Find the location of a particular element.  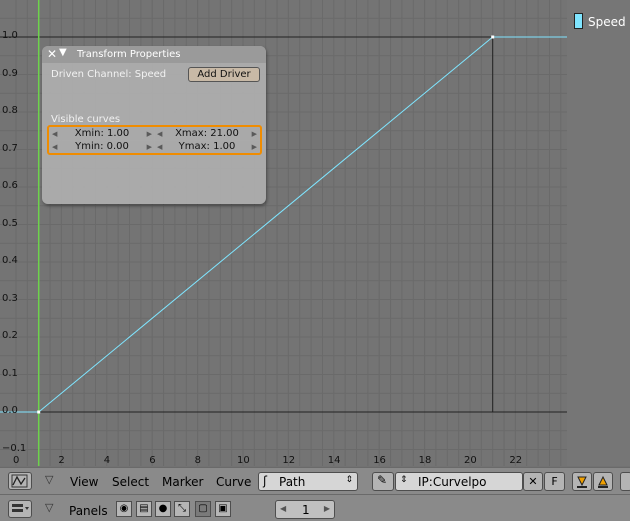

y-tick-label: 0.8 is located at coordinates (10, 110).